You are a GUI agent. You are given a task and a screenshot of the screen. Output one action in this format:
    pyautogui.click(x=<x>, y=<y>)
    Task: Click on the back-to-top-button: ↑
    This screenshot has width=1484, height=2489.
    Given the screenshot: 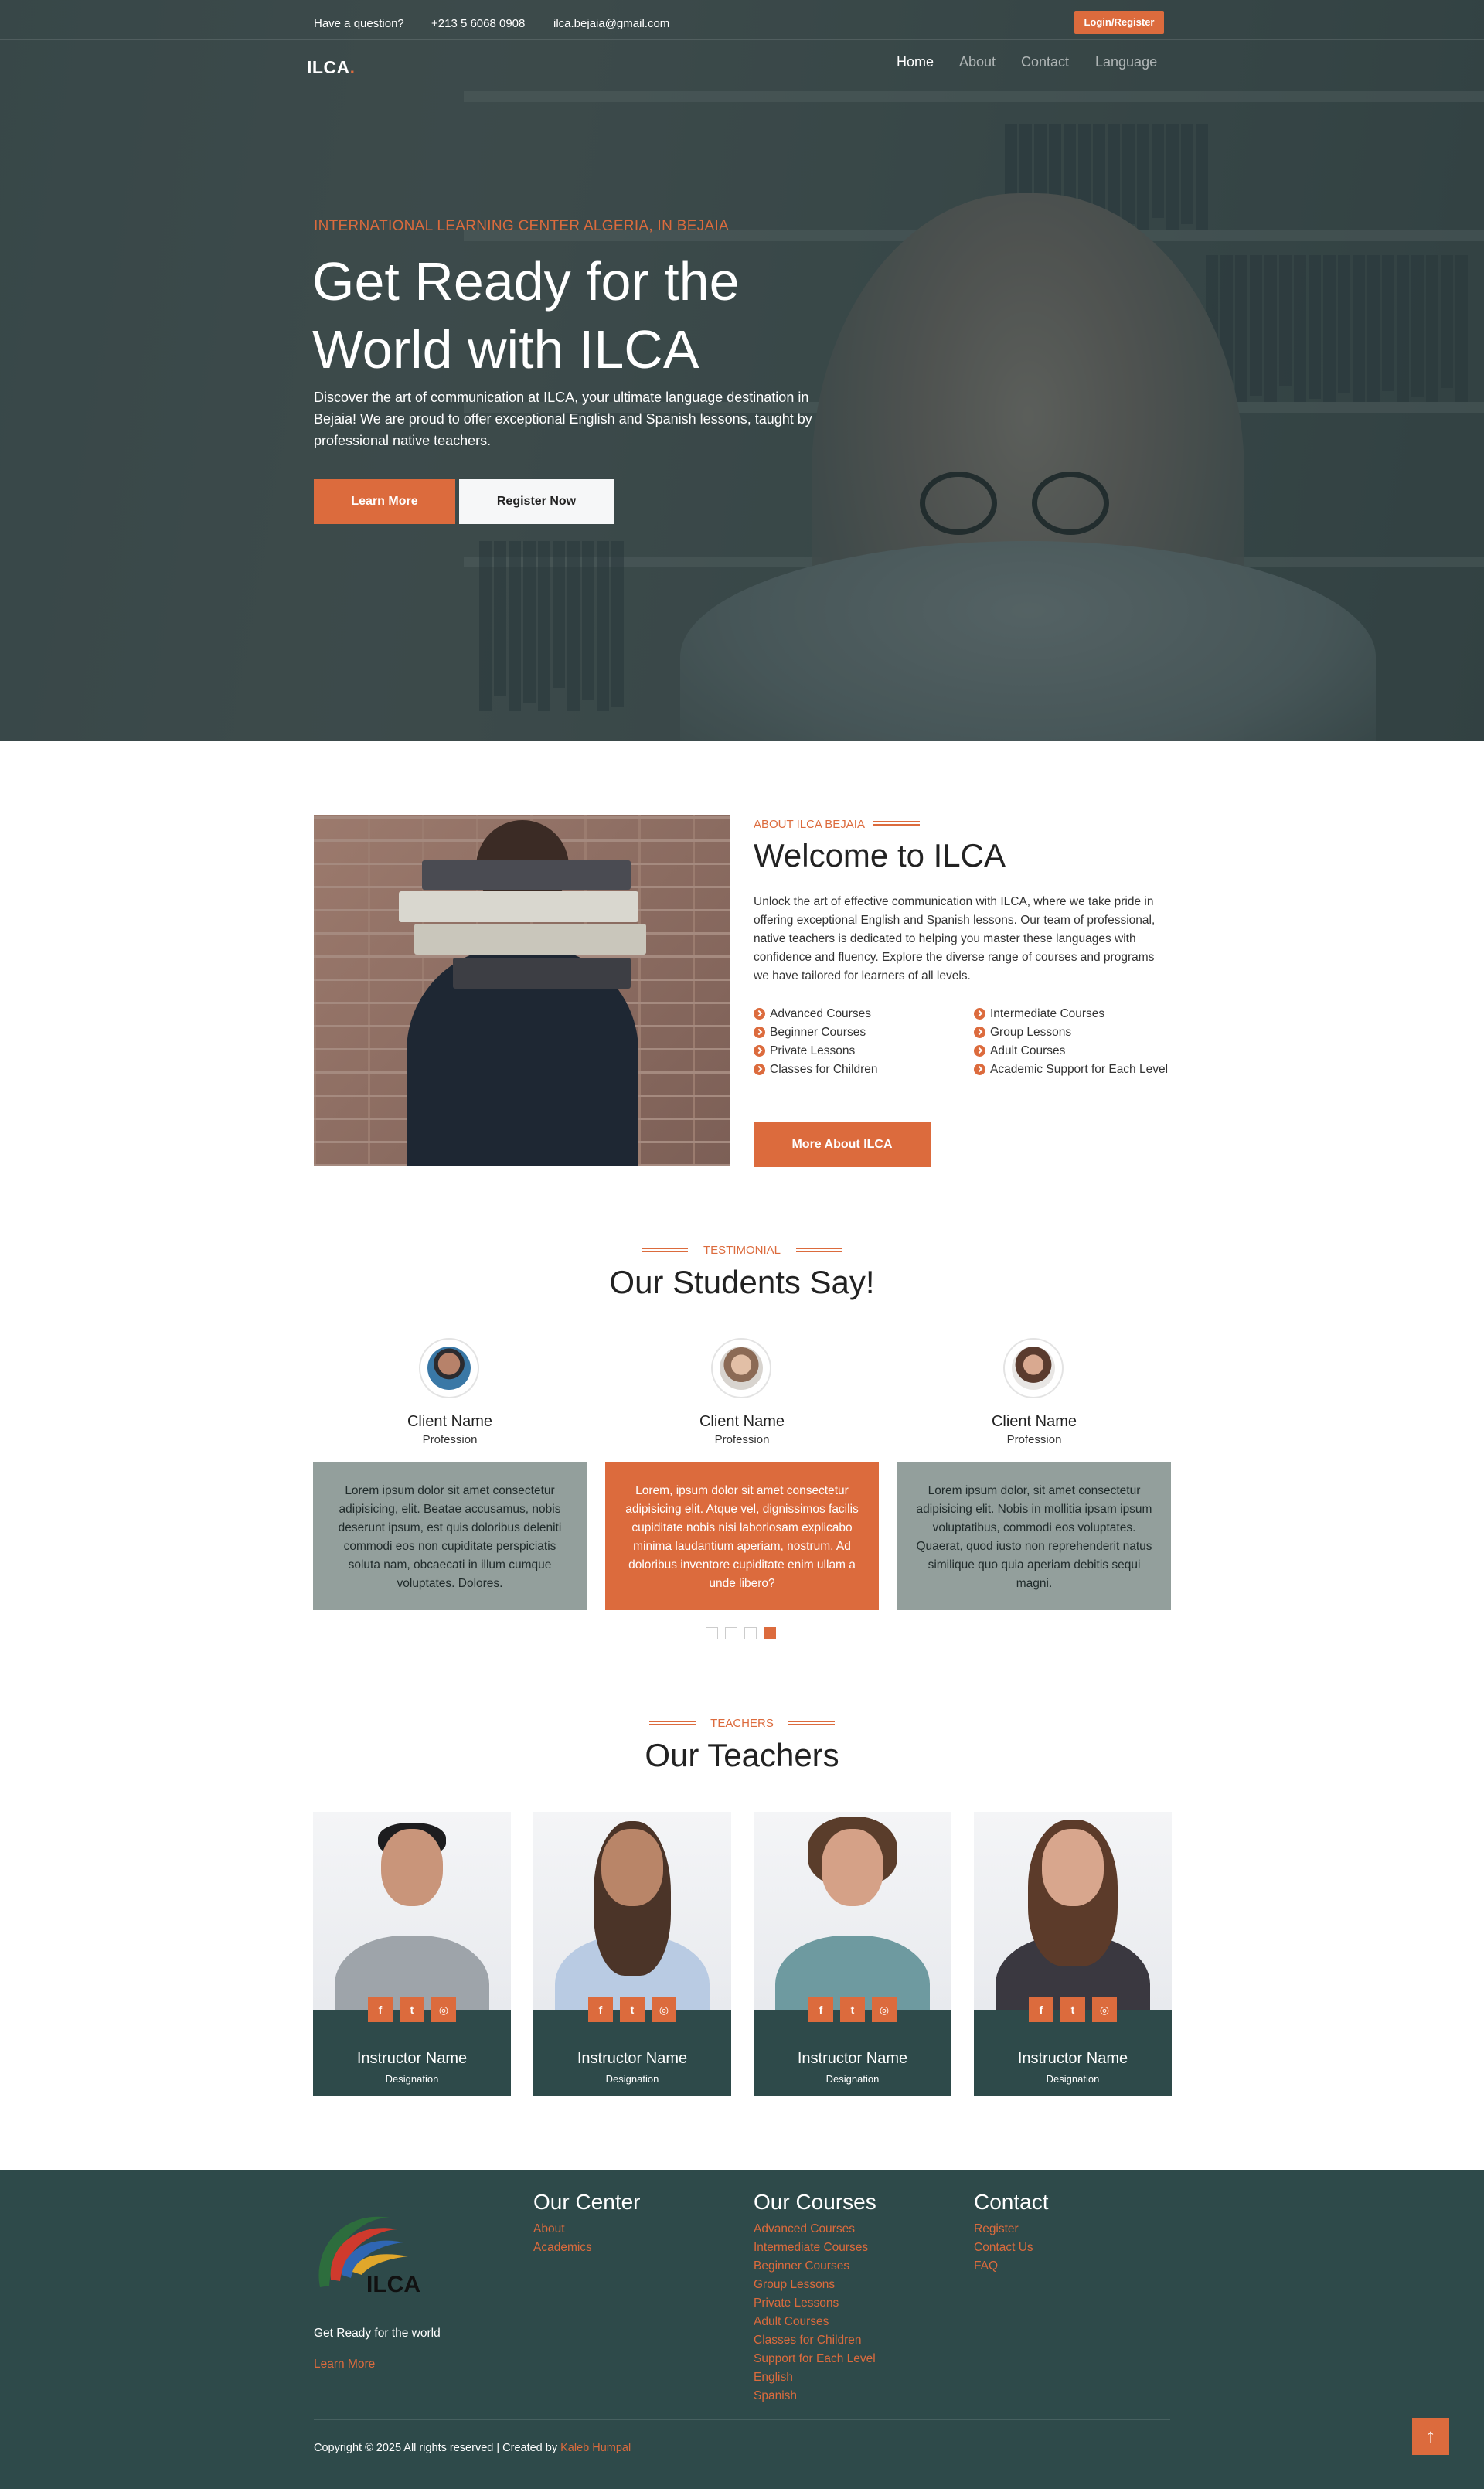 What is the action you would take?
    pyautogui.click(x=1430, y=2436)
    